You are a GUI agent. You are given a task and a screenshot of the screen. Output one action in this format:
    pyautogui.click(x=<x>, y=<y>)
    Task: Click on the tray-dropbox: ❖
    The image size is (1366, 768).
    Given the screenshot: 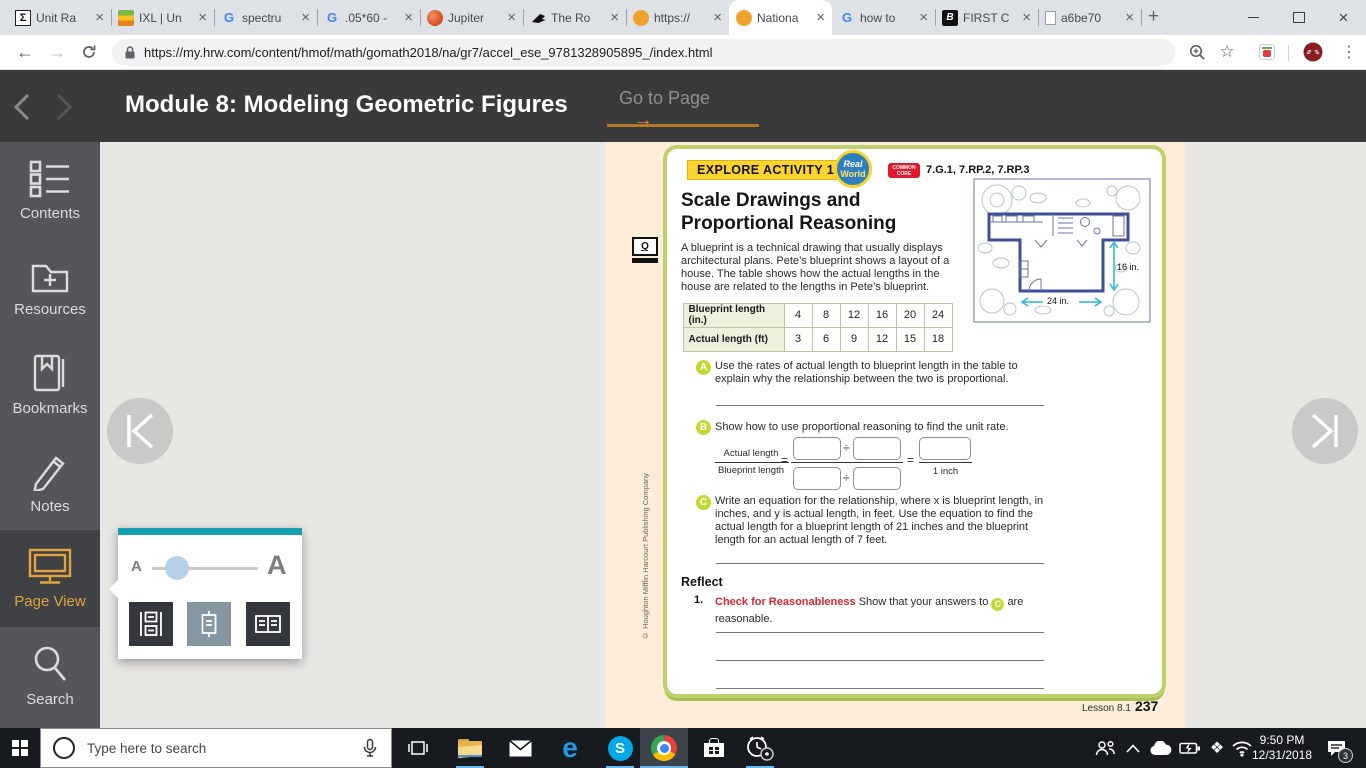 What is the action you would take?
    pyautogui.click(x=1217, y=748)
    